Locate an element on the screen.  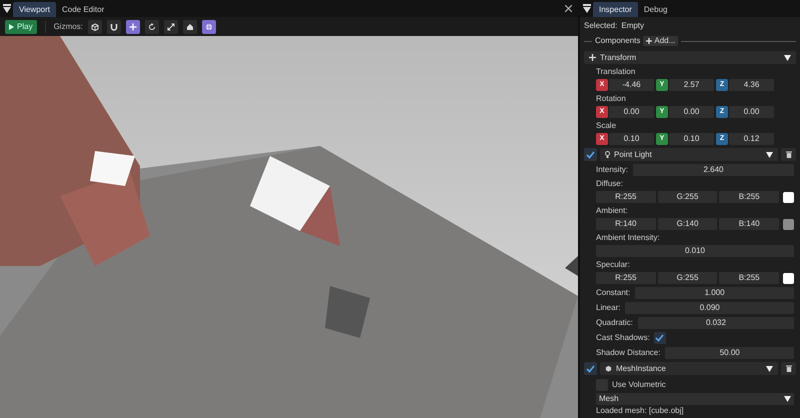
value-field: 0.12 is located at coordinates (751, 139).